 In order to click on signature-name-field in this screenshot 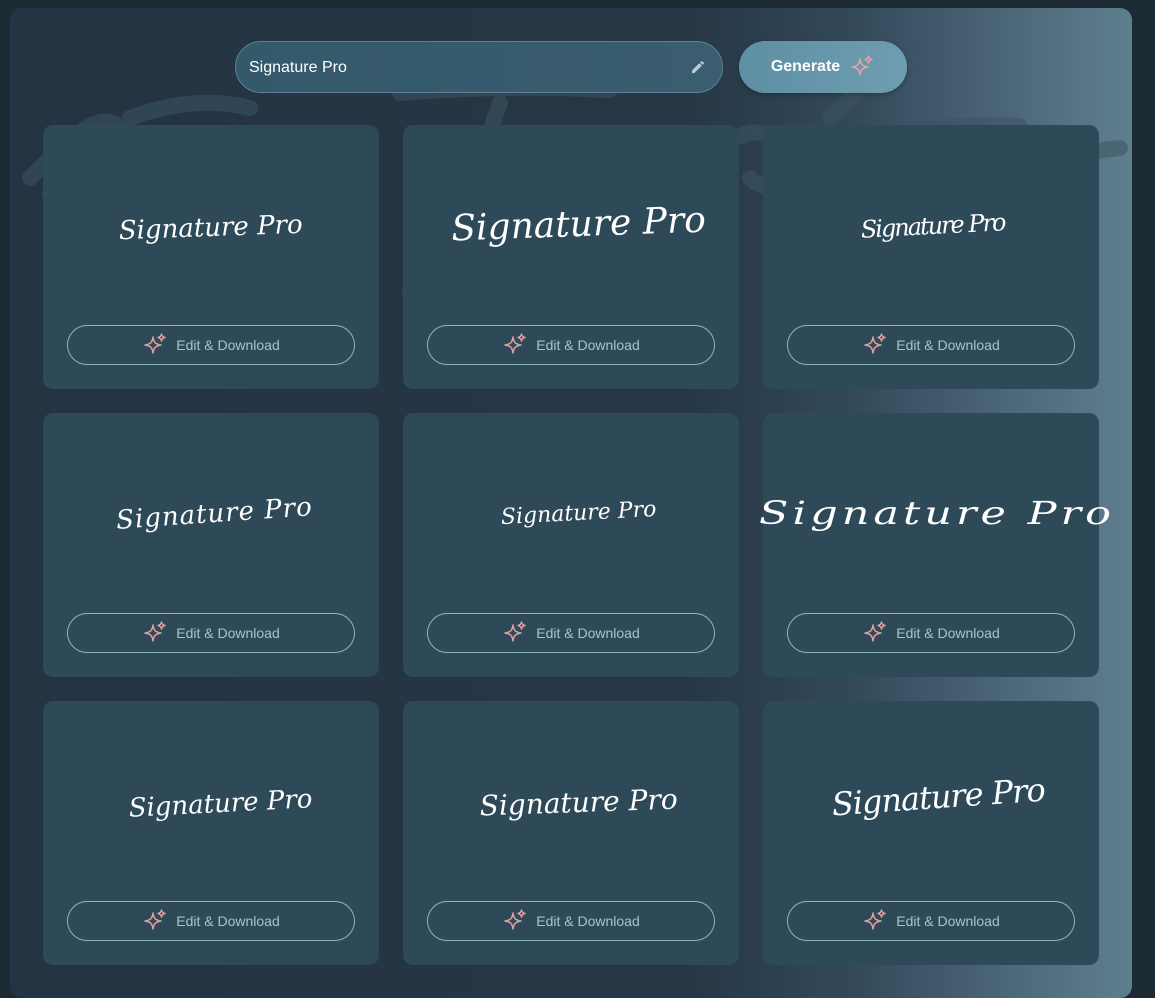, I will do `click(479, 67)`.